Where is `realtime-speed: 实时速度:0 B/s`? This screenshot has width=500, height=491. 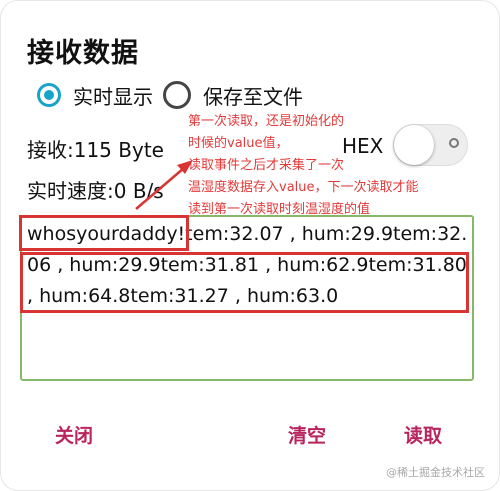
realtime-speed: 实时速度:0 B/s is located at coordinates (95, 191).